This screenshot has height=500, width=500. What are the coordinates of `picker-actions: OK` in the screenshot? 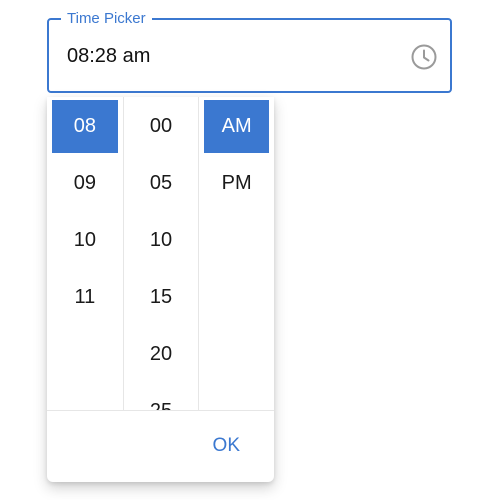 It's located at (160, 446).